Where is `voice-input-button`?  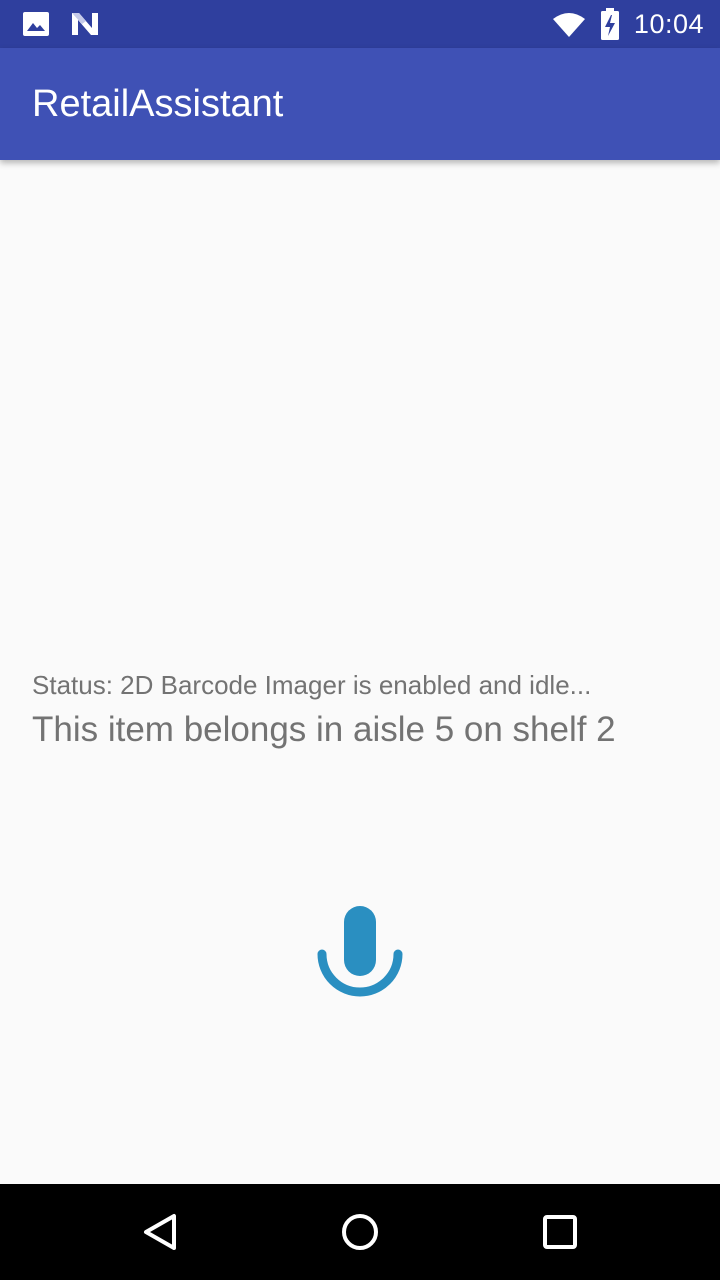 voice-input-button is located at coordinates (360, 954).